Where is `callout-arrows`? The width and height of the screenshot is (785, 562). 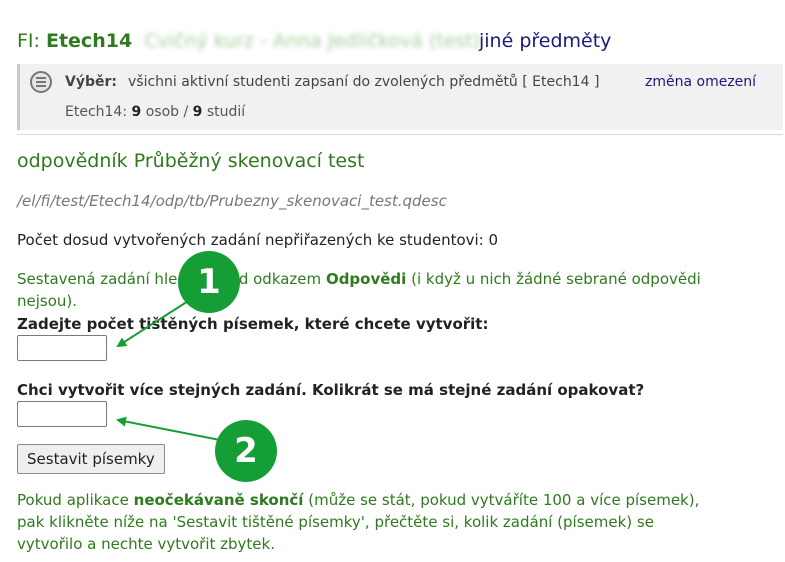
callout-arrows is located at coordinates (168, 368).